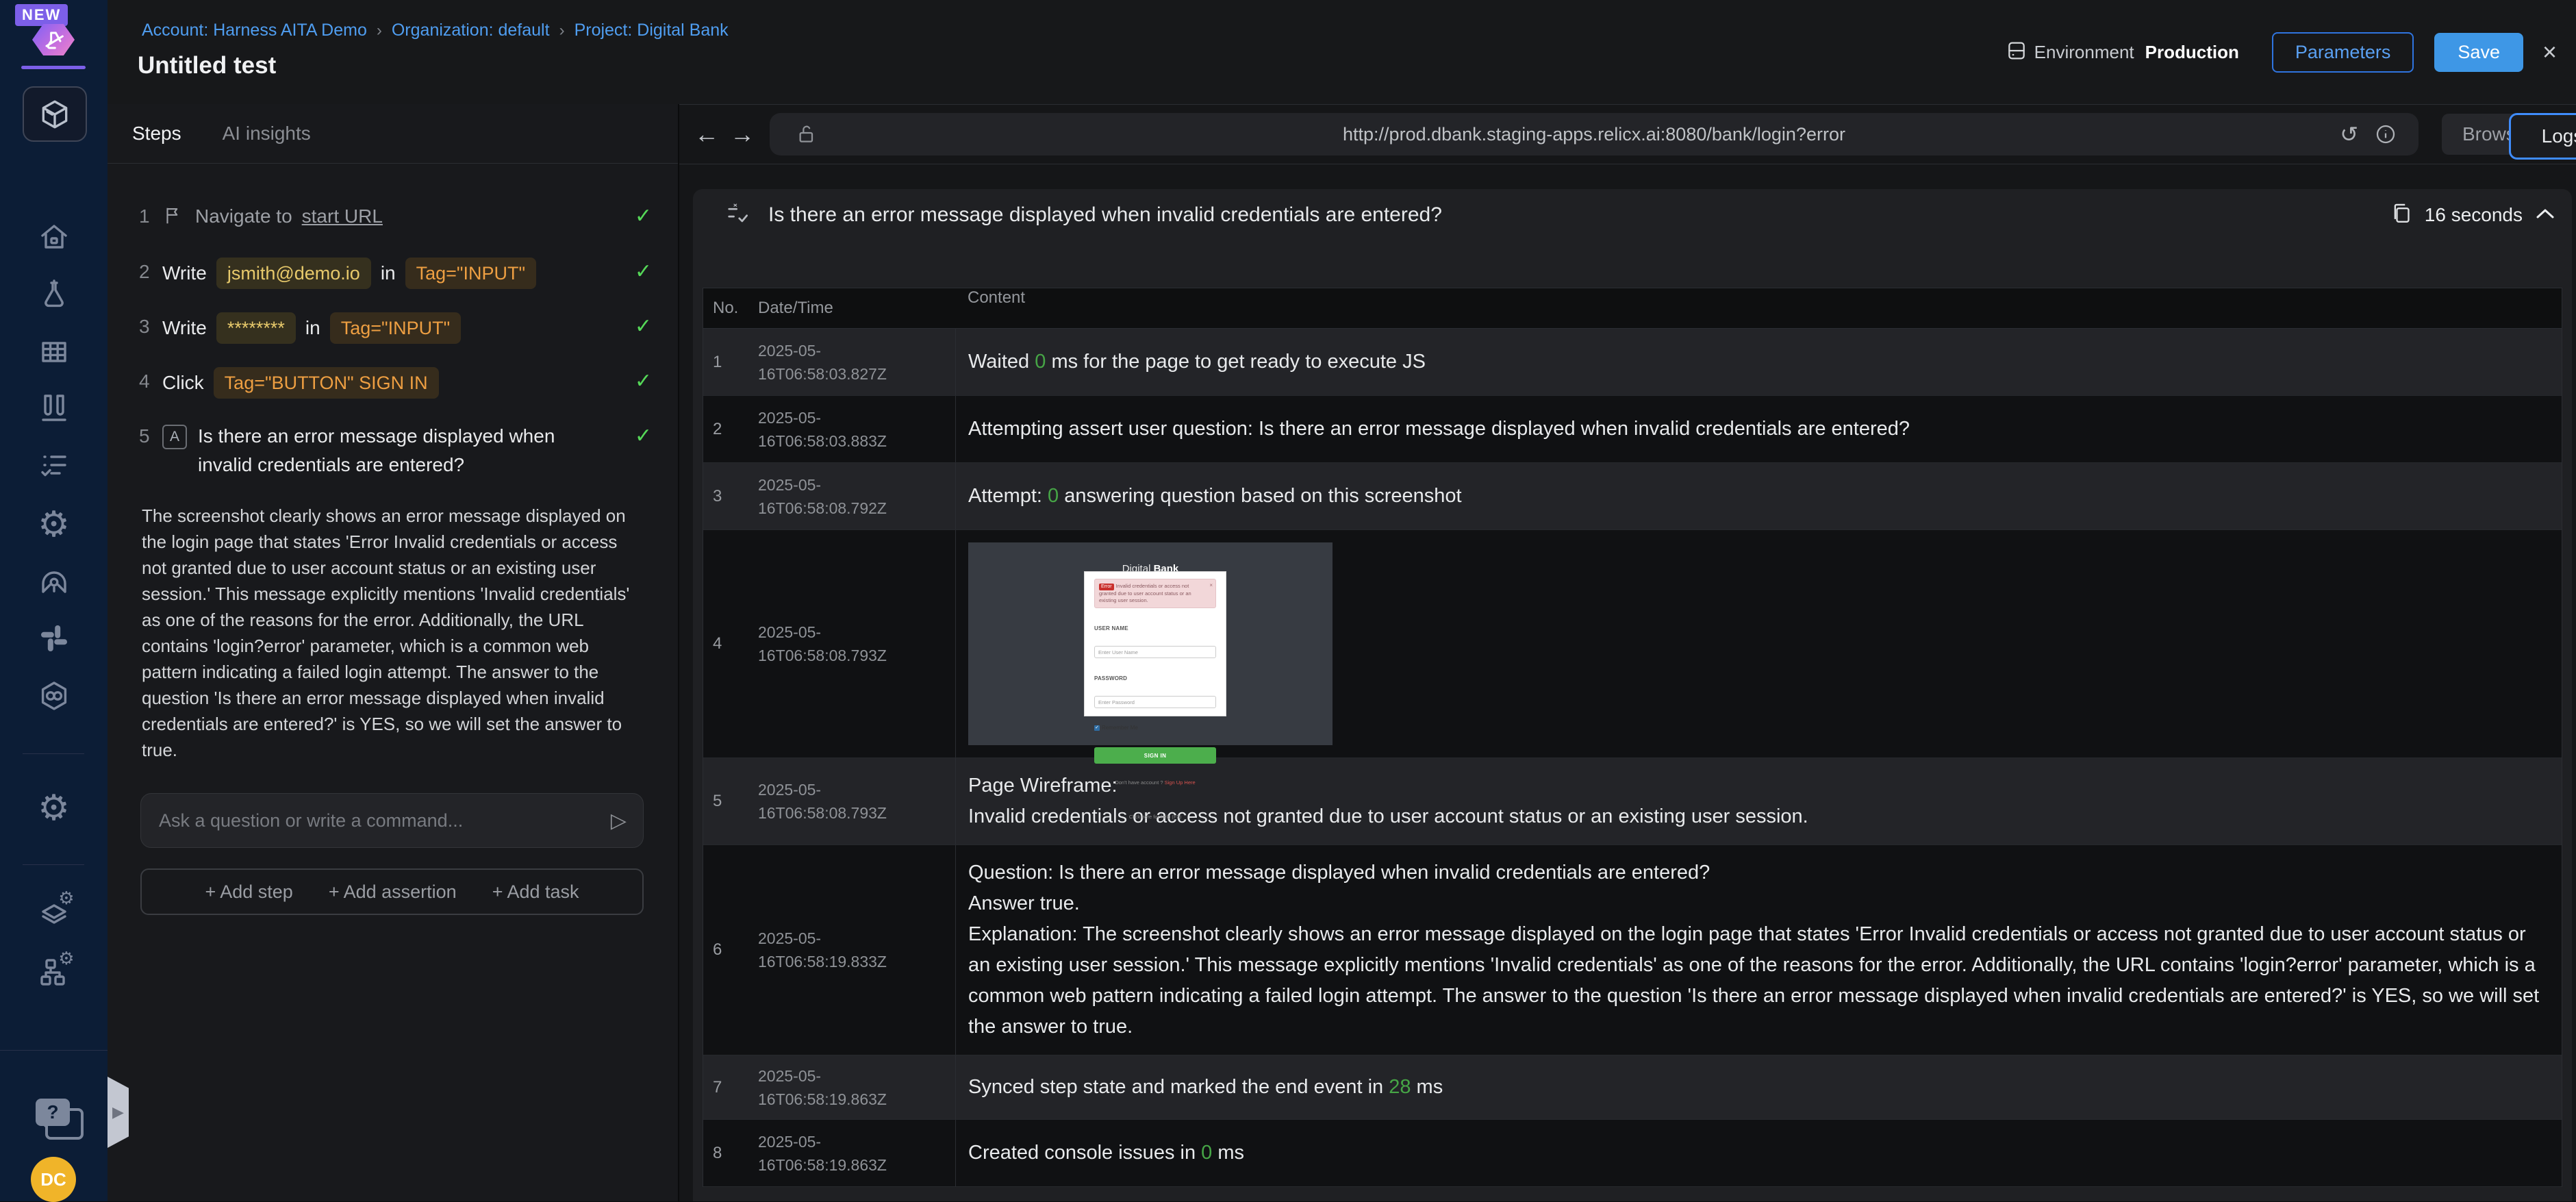  What do you see at coordinates (2478, 52) in the screenshot?
I see `save-button: Save` at bounding box center [2478, 52].